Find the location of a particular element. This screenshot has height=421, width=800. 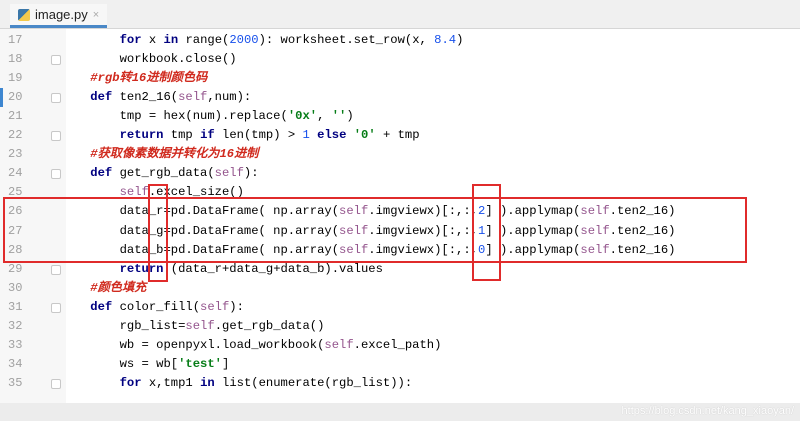

code-text: ws = wb['test'] is located at coordinates (175, 364).